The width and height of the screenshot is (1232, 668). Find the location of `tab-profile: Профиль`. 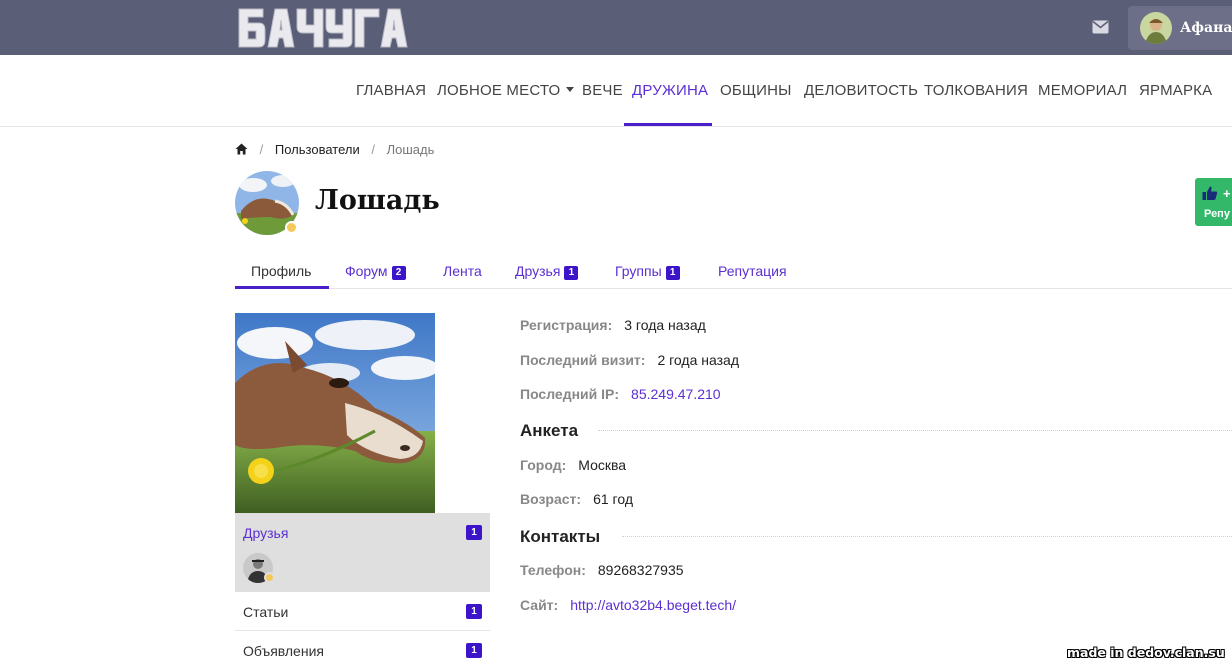

tab-profile: Профиль is located at coordinates (281, 271).